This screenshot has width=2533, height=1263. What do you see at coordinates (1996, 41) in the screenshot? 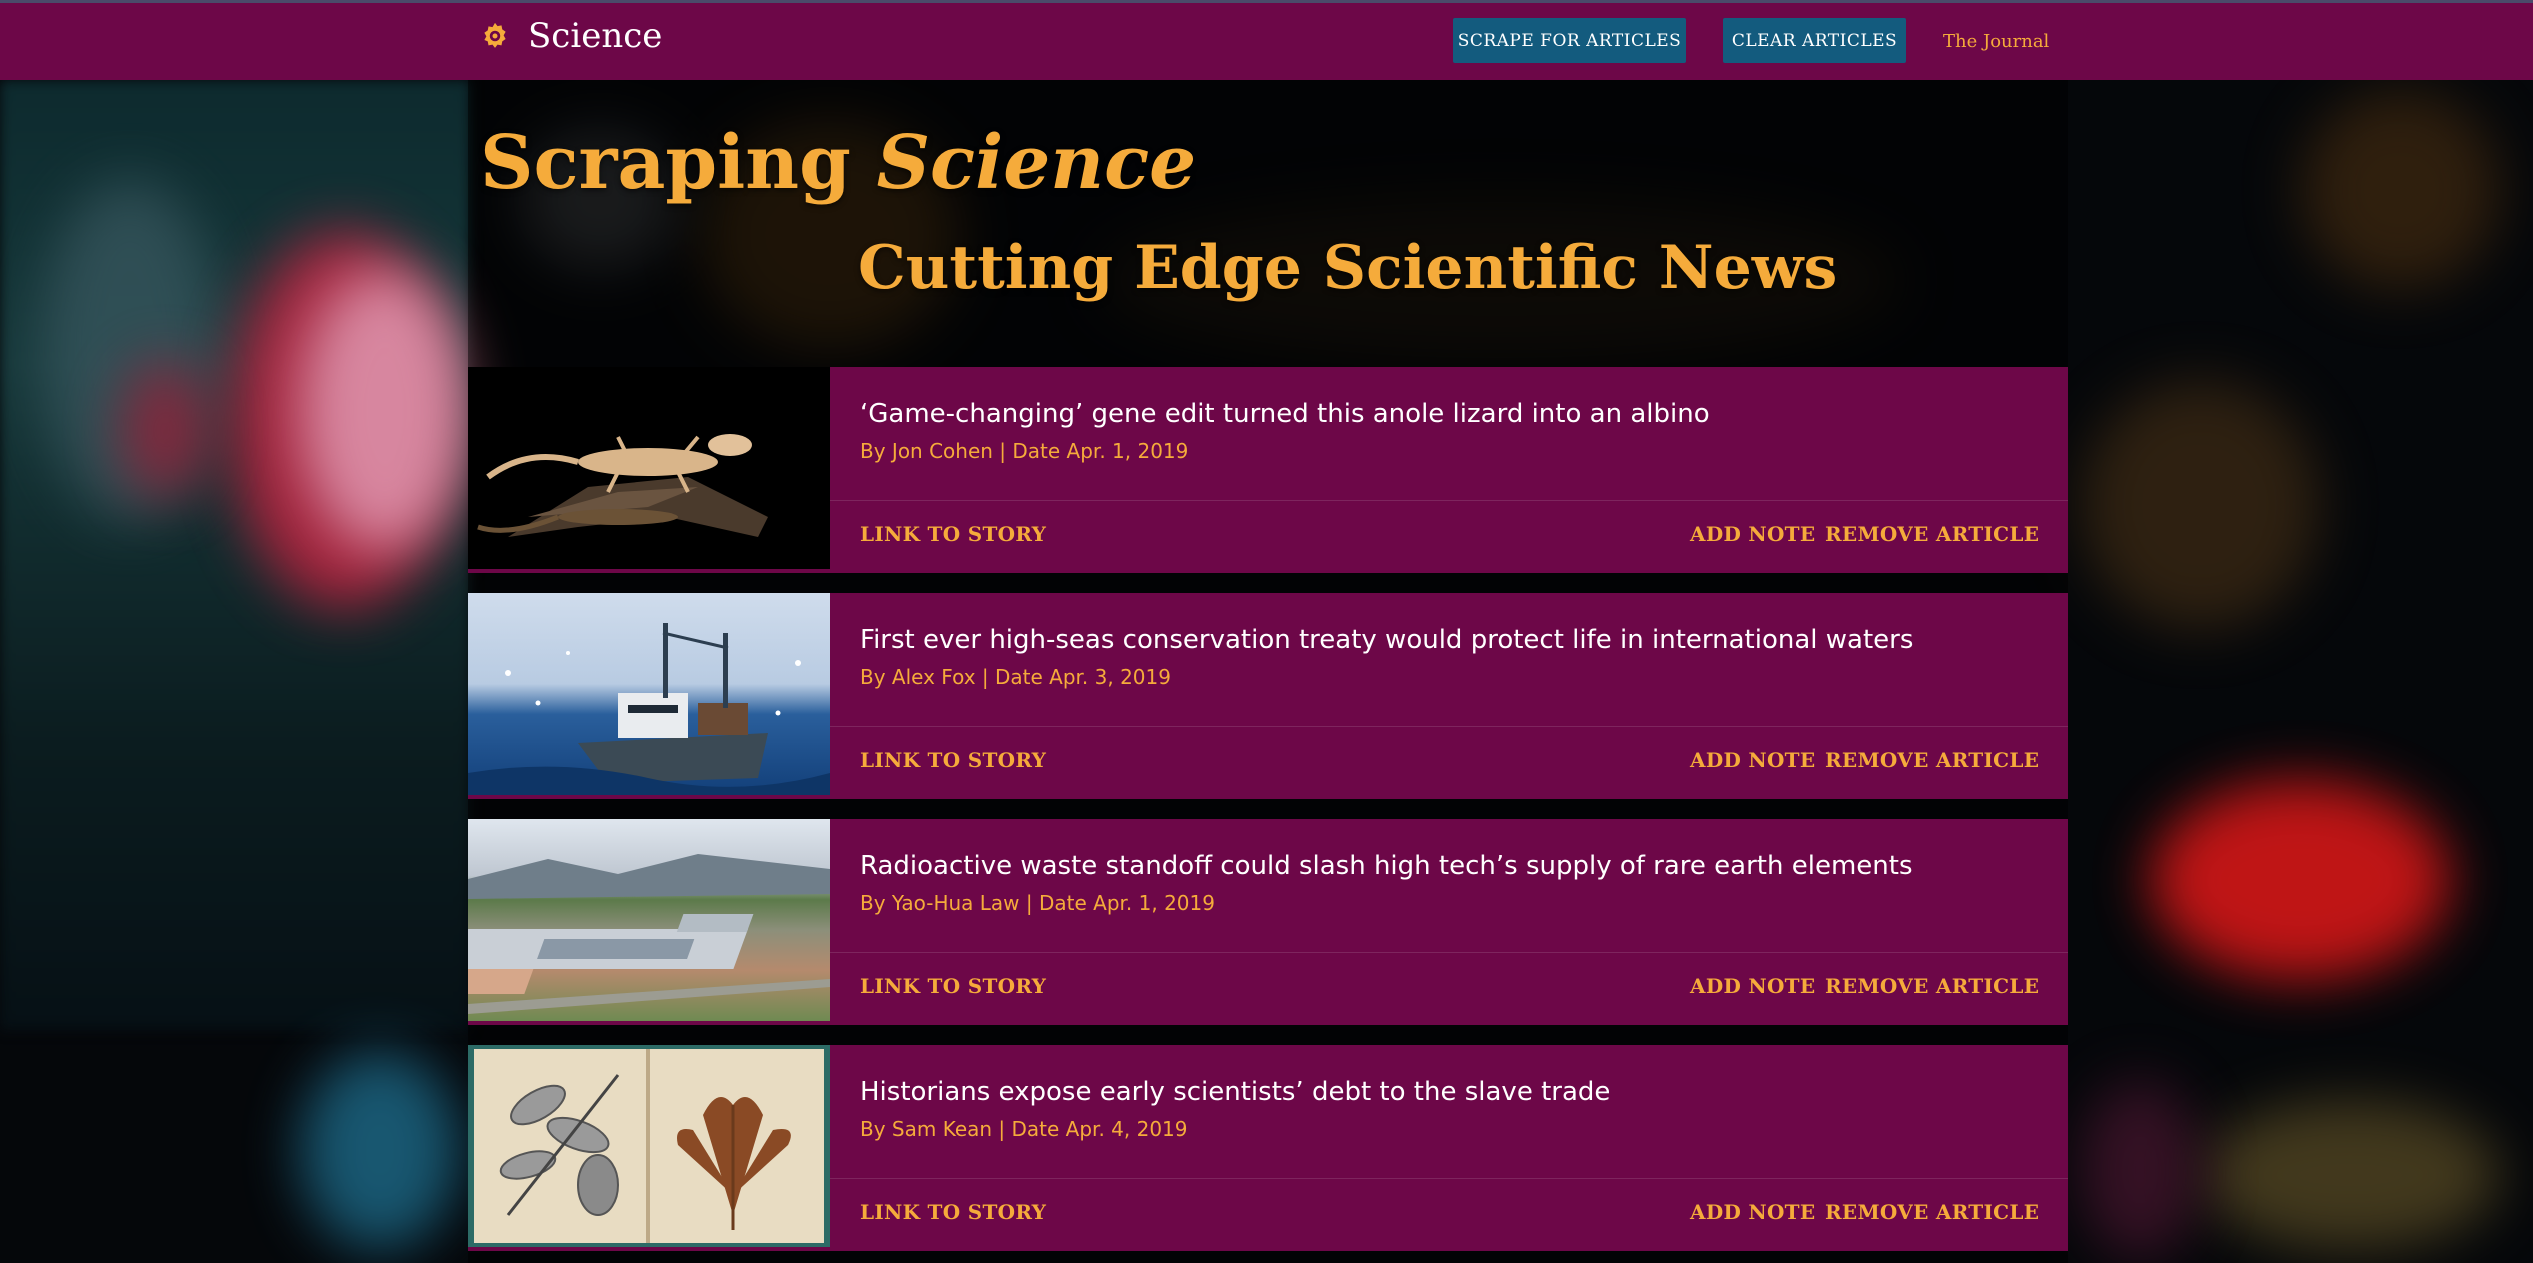
I see `the-journal-link: The Journal` at bounding box center [1996, 41].